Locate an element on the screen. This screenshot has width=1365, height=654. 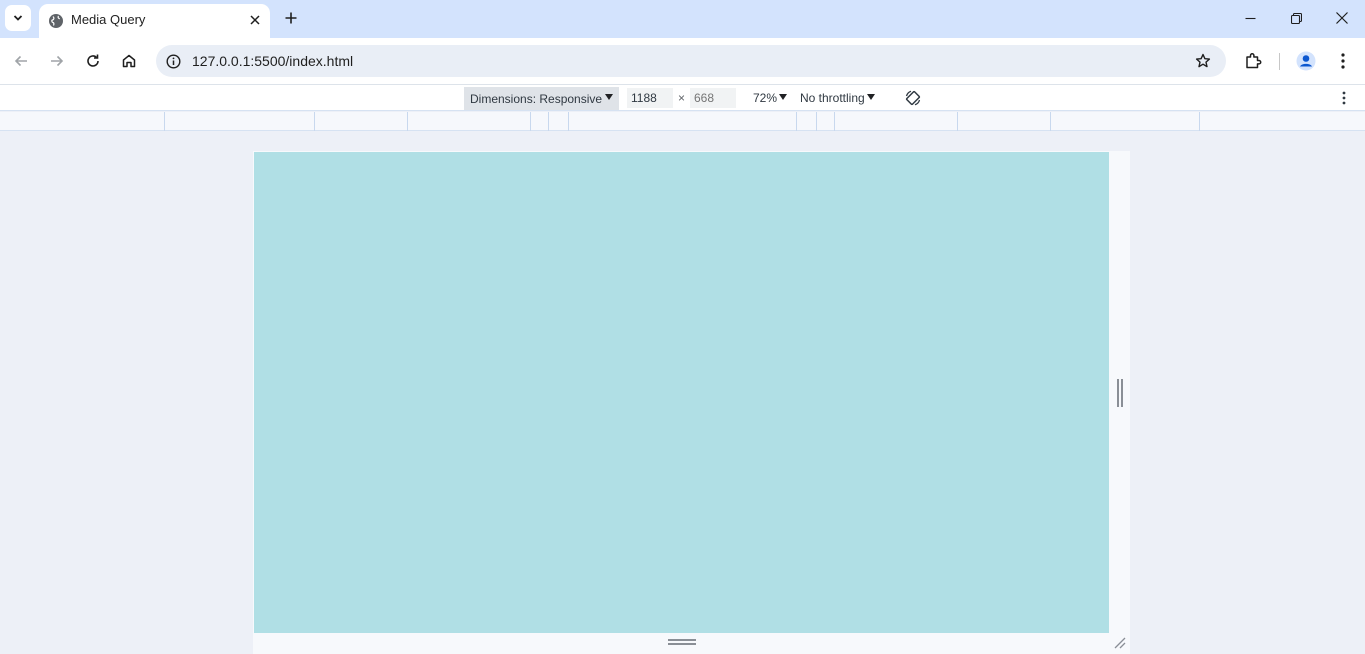
new-tab-button is located at coordinates (291, 18).